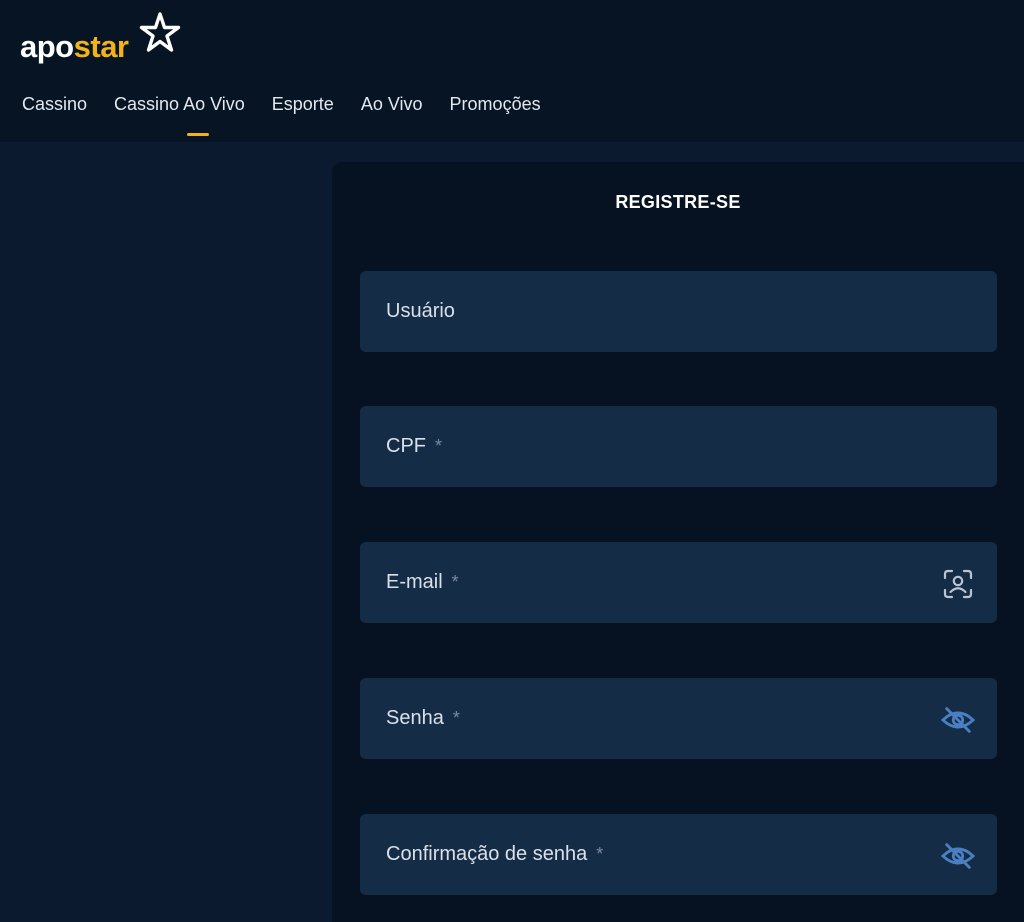 This screenshot has width=1024, height=922. Describe the element at coordinates (678, 718) in the screenshot. I see `password-field: Senha *` at that location.